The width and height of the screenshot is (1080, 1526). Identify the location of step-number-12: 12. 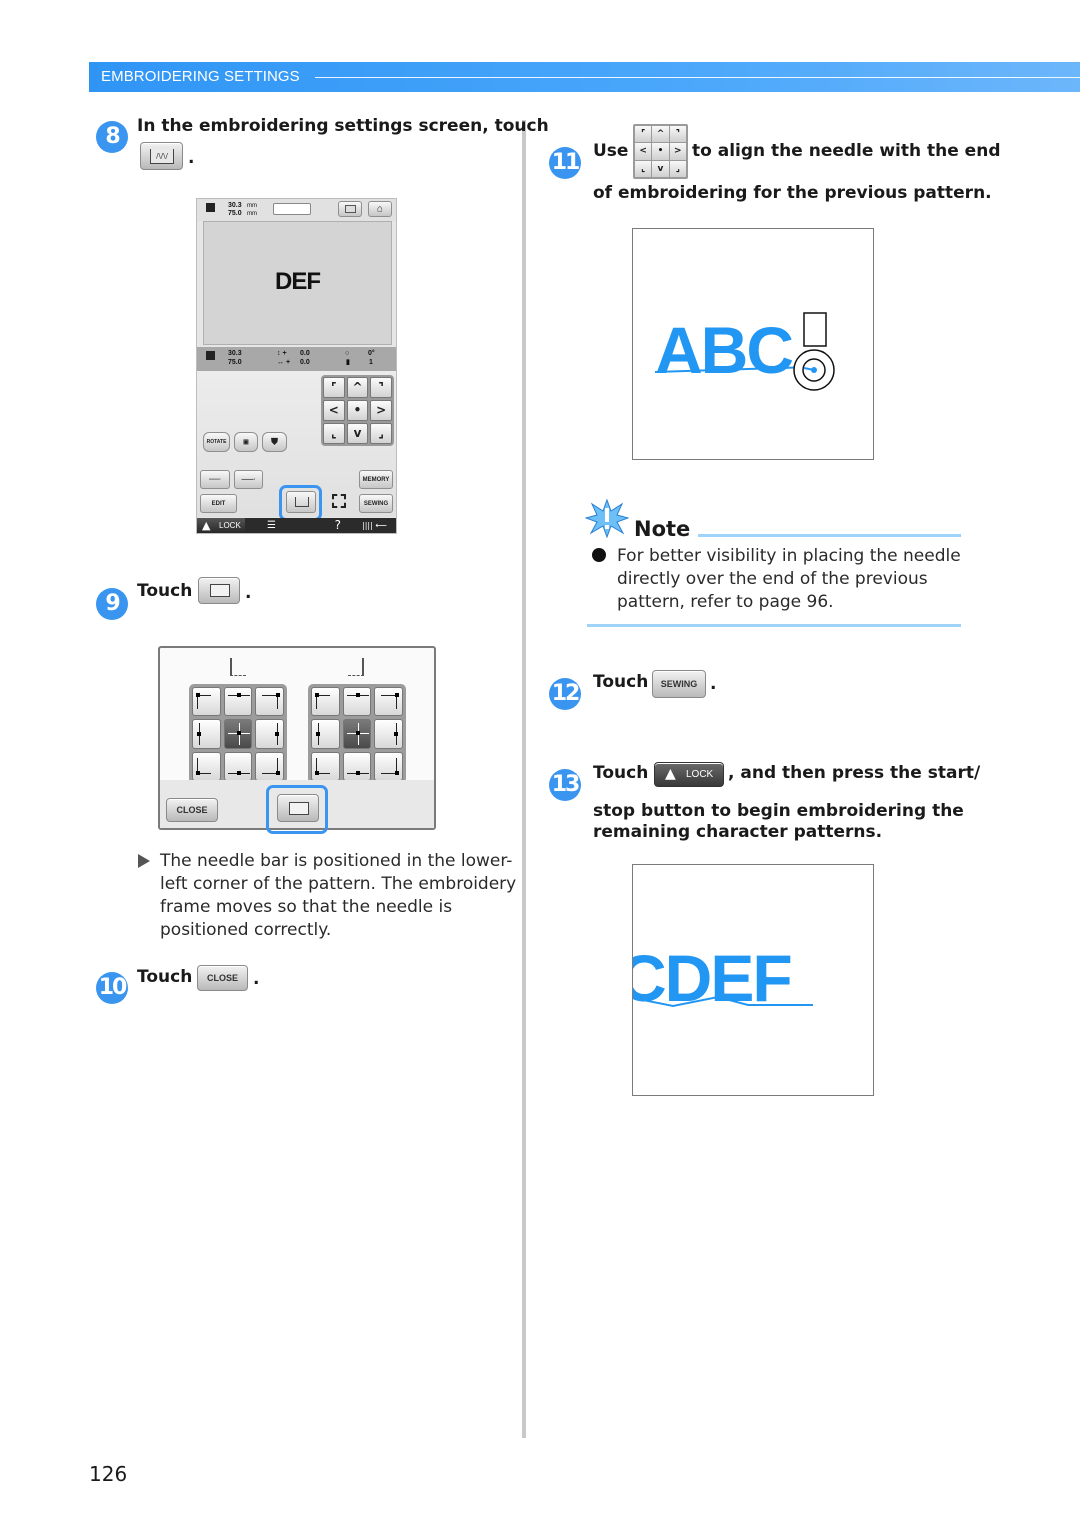
(565, 694).